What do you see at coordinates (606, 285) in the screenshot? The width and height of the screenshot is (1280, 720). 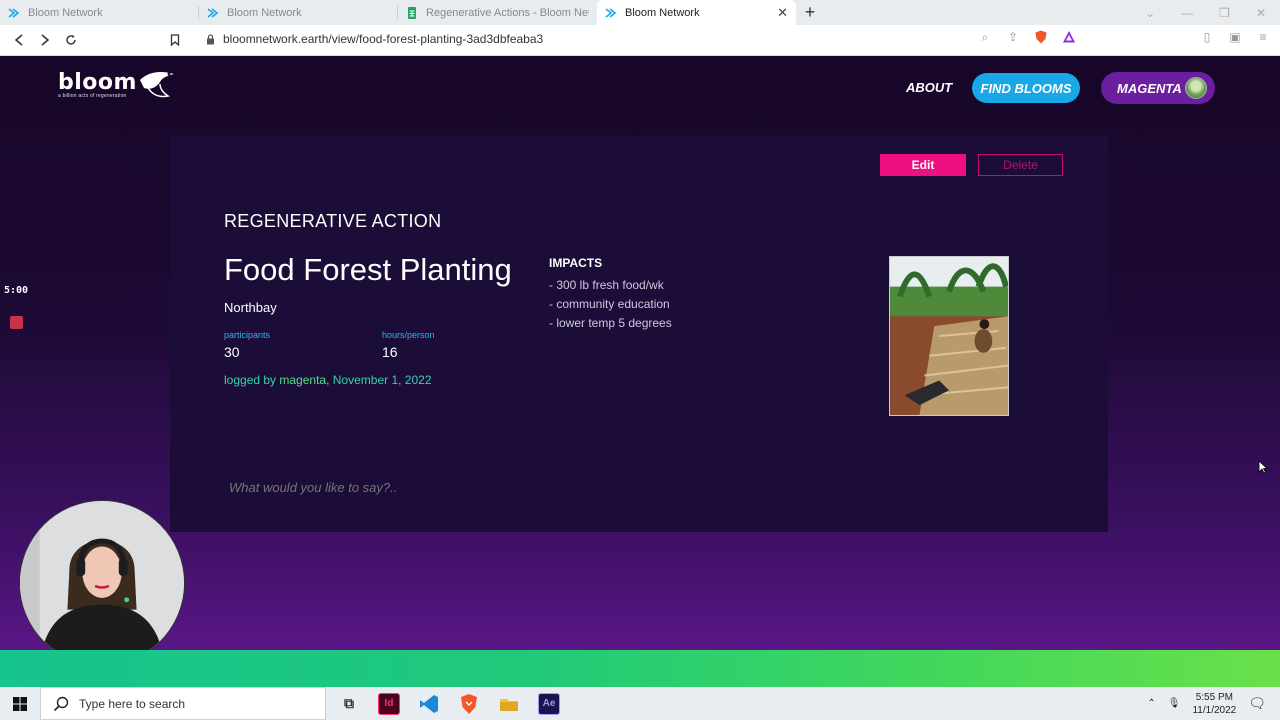 I see `impact-item: - 300 lb fresh food/wk` at bounding box center [606, 285].